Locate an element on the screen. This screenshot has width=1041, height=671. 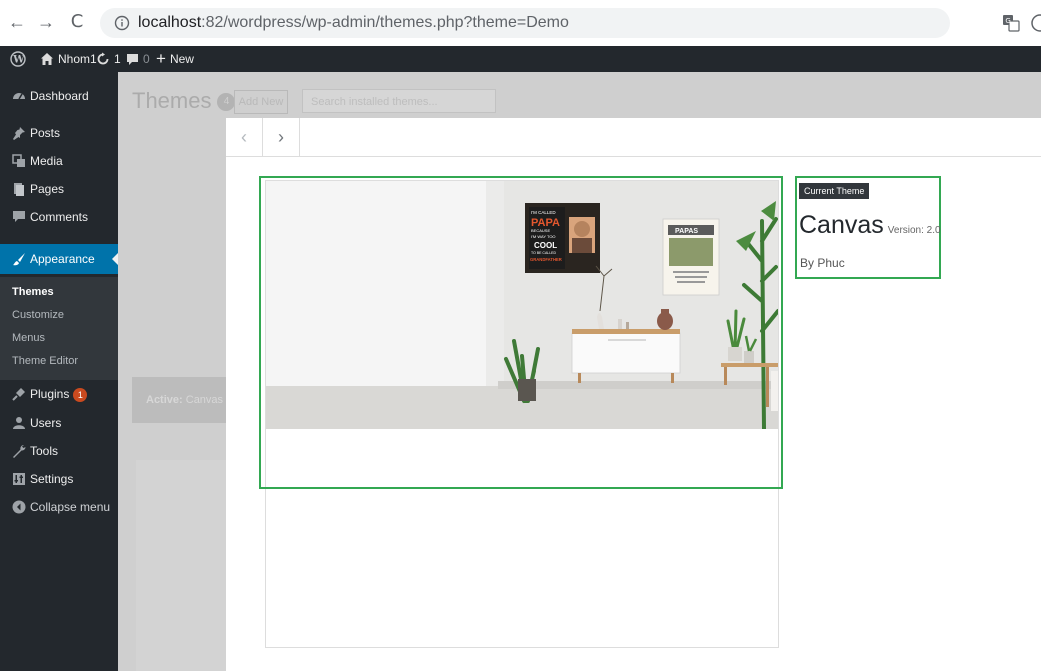
reload-button: C is located at coordinates (77, 22).